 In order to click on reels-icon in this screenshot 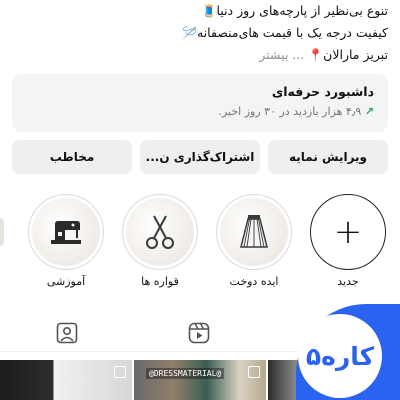, I will do `click(199, 333)`.